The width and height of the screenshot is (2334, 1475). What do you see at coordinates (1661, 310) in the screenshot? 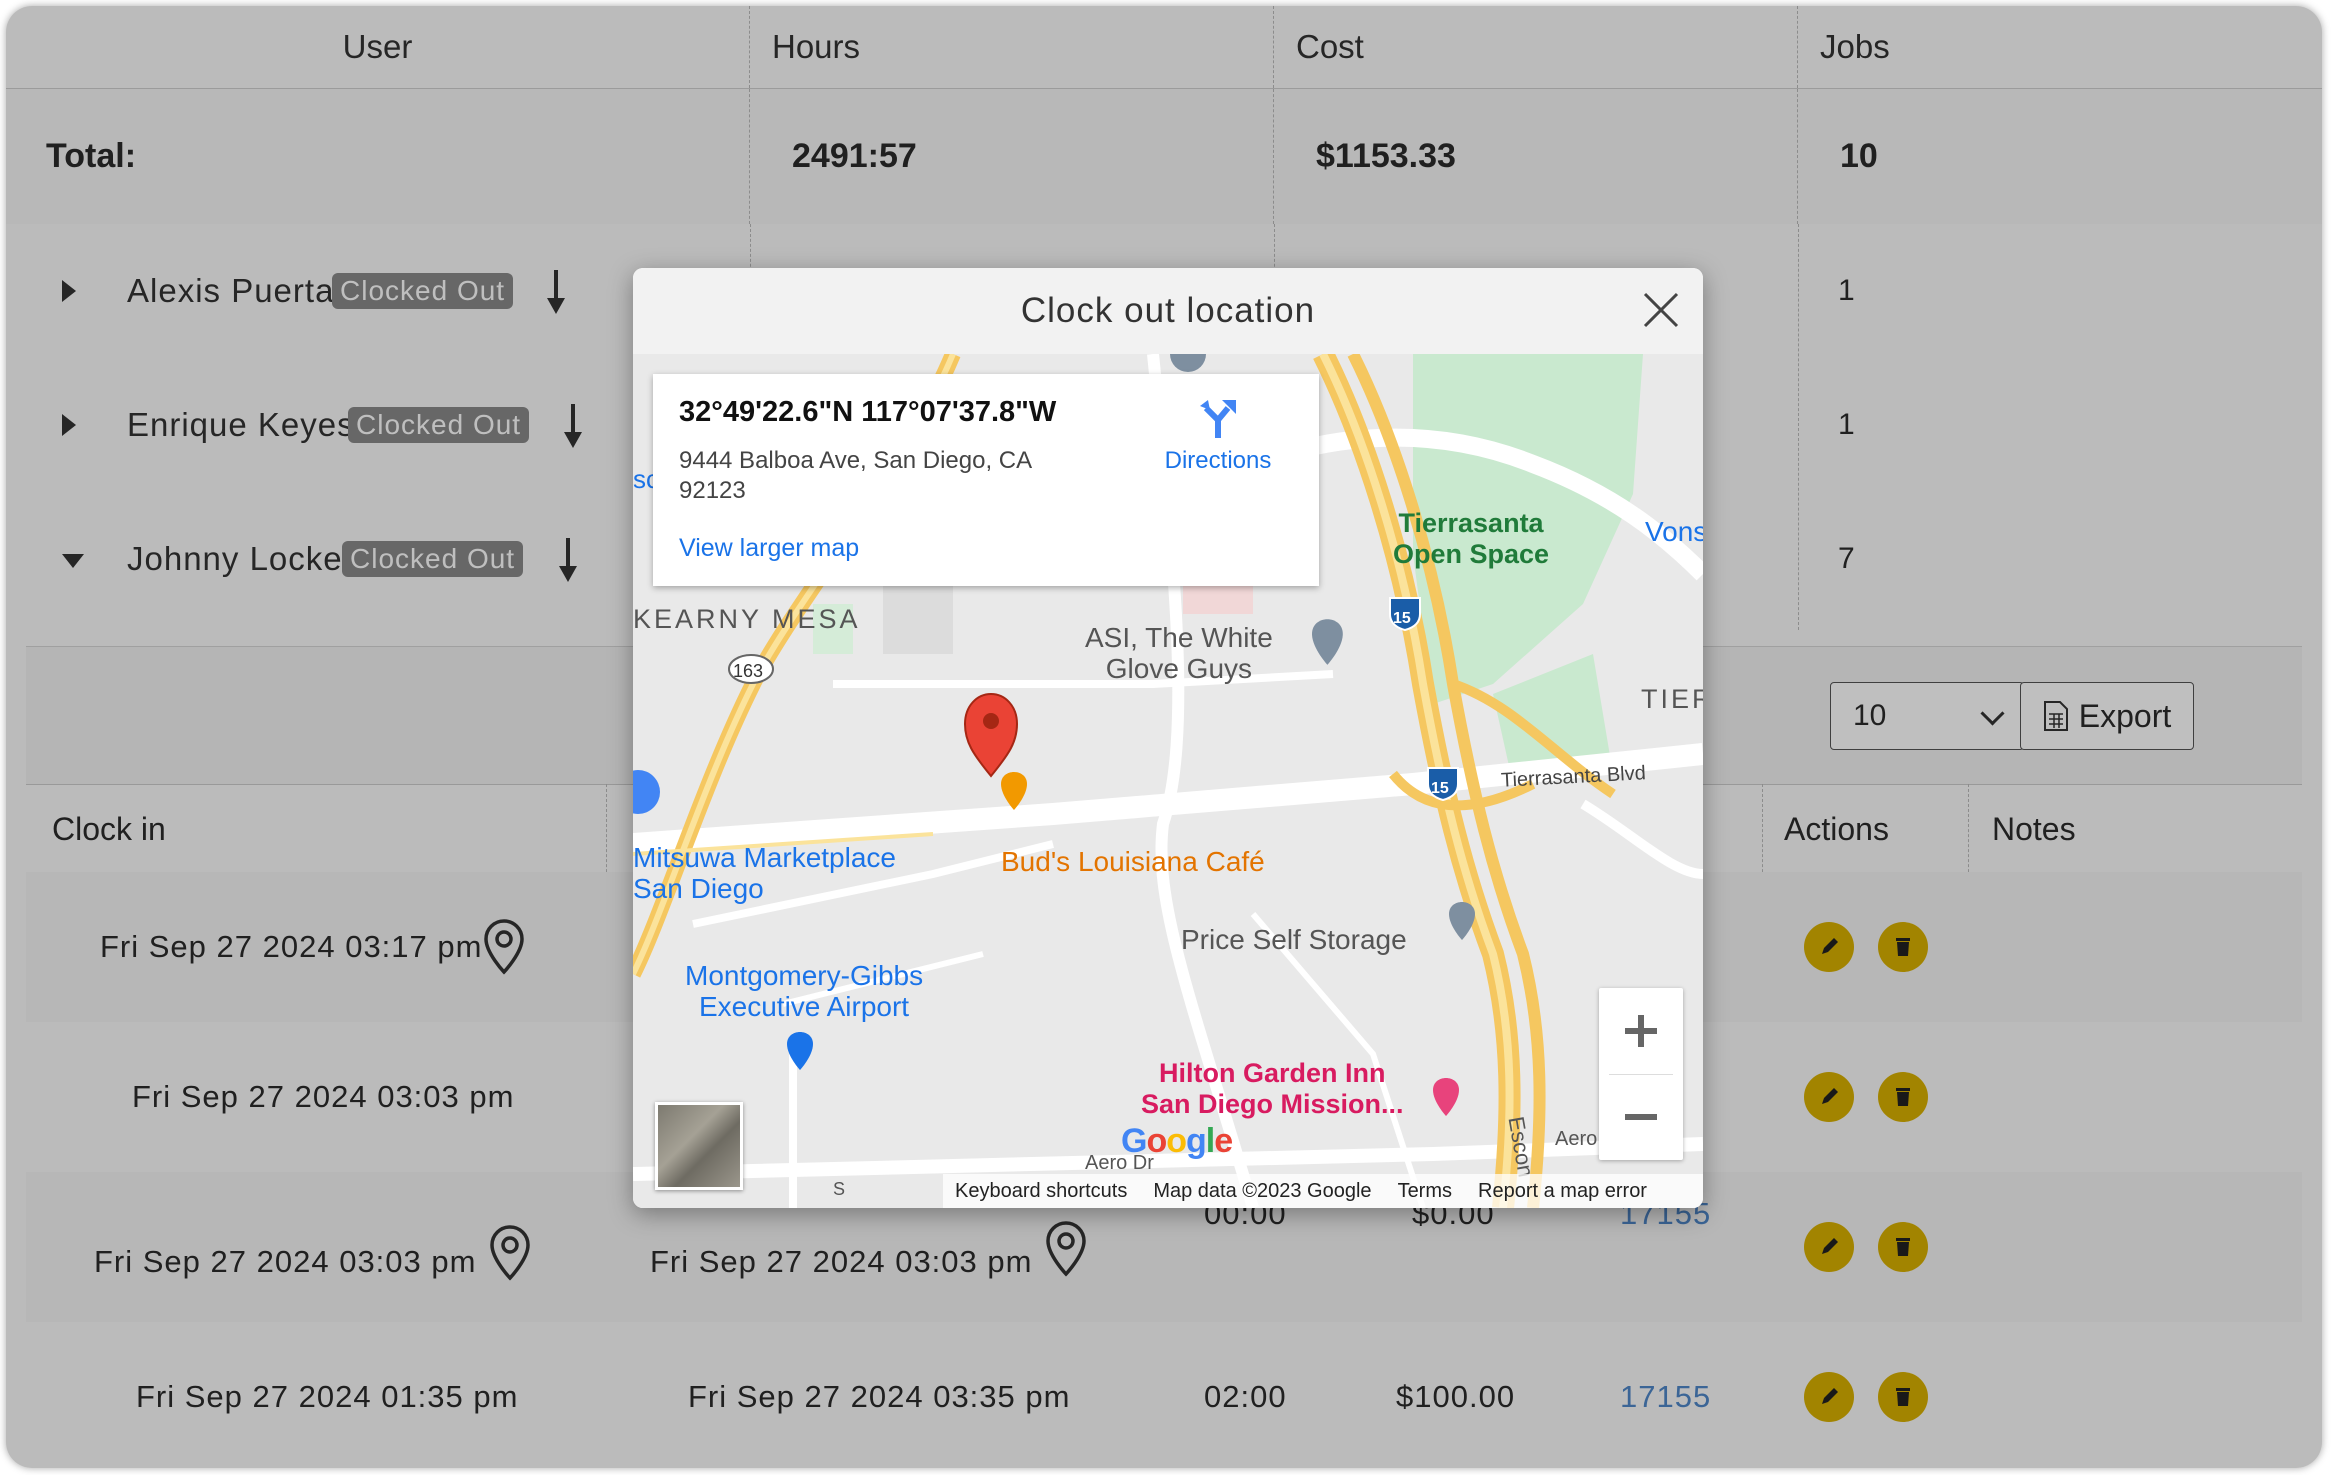
I see `close-icon` at bounding box center [1661, 310].